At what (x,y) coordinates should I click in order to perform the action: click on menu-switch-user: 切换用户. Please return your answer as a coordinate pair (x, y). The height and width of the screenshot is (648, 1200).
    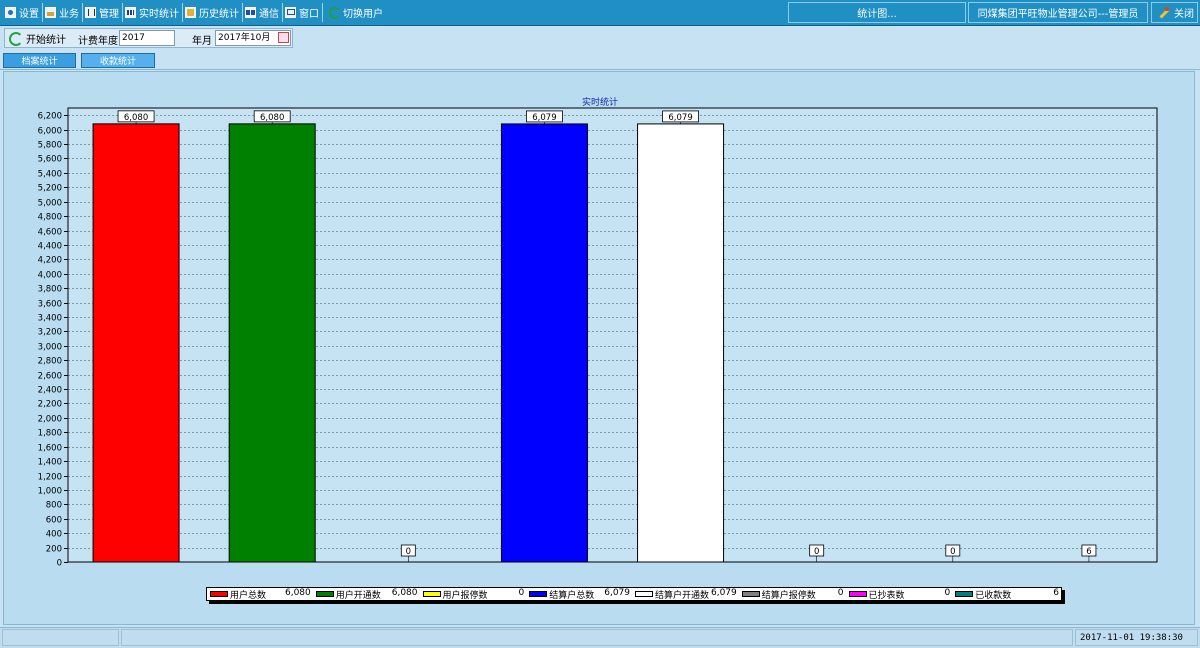
    Looking at the image, I should click on (354, 12).